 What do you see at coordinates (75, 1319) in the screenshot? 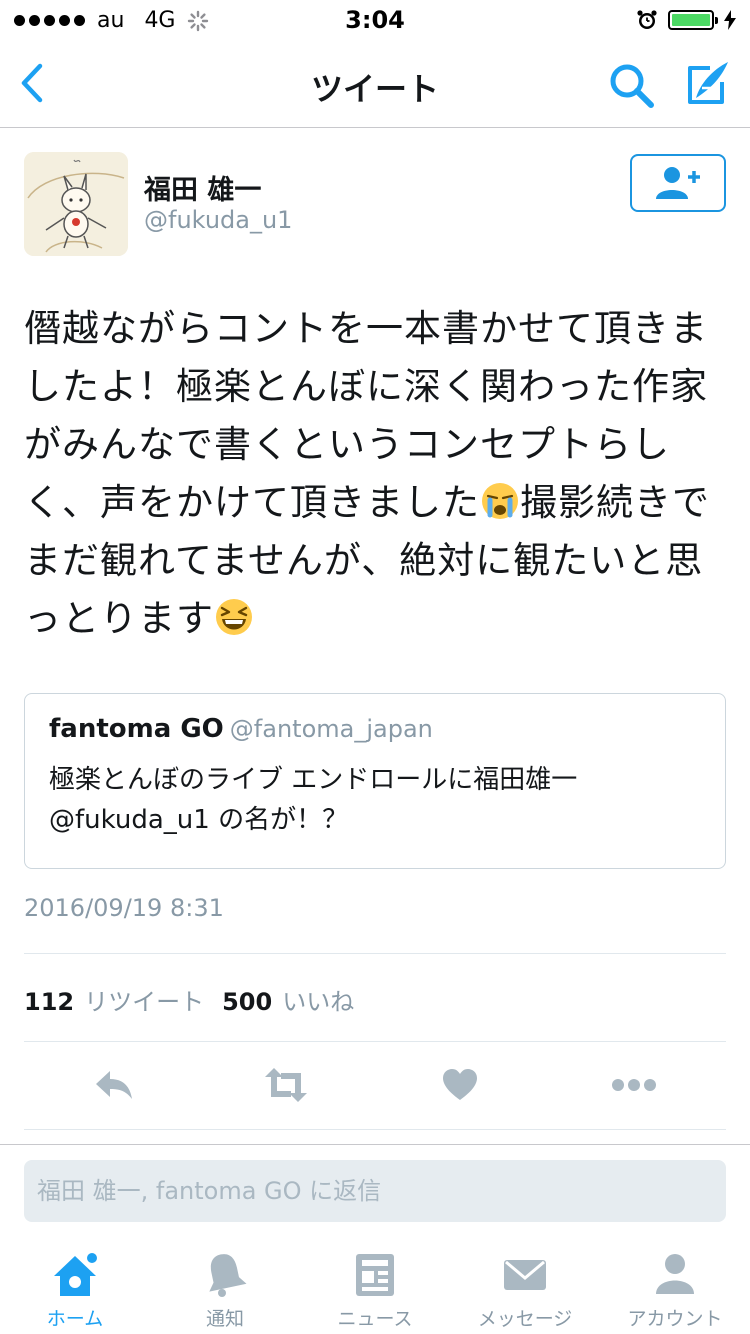
I see `tab-home-label: ホーム` at bounding box center [75, 1319].